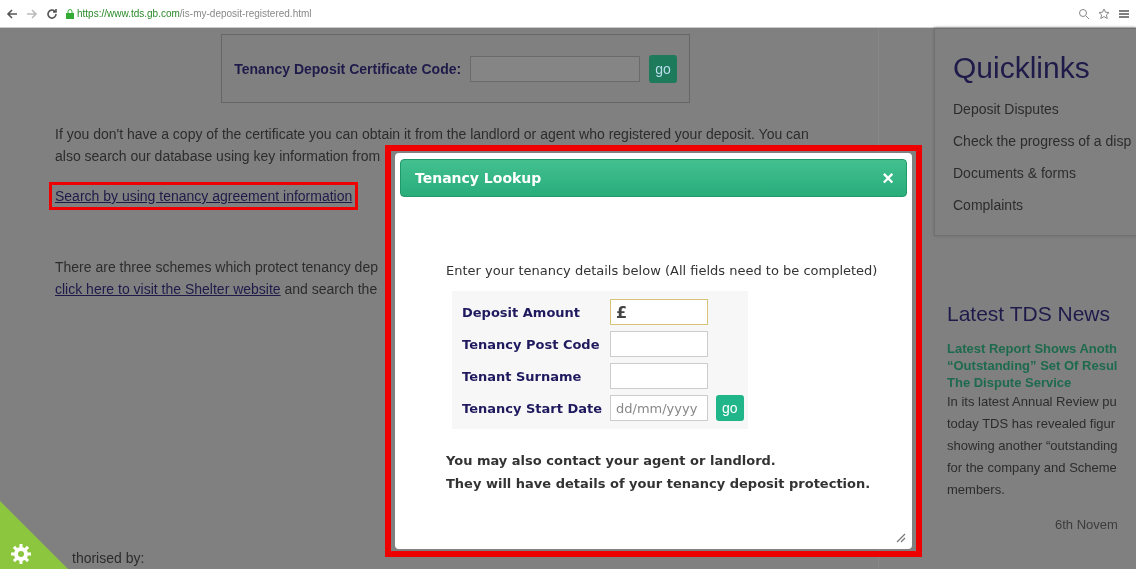 The height and width of the screenshot is (569, 1136). What do you see at coordinates (659, 484) in the screenshot?
I see `contact-note: They will have details of your tenancy deposit protection.` at bounding box center [659, 484].